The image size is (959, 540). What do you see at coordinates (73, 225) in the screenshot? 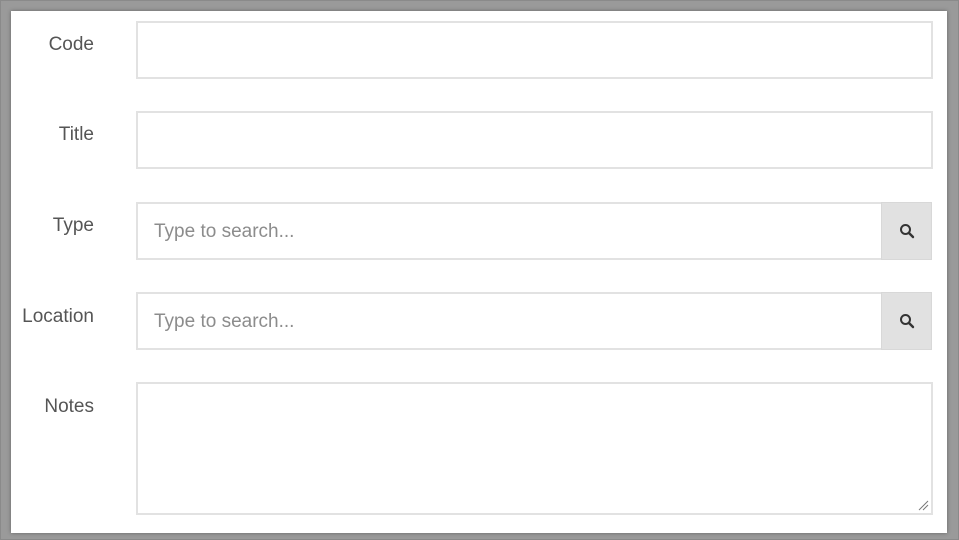
I see `type-label: Type` at bounding box center [73, 225].